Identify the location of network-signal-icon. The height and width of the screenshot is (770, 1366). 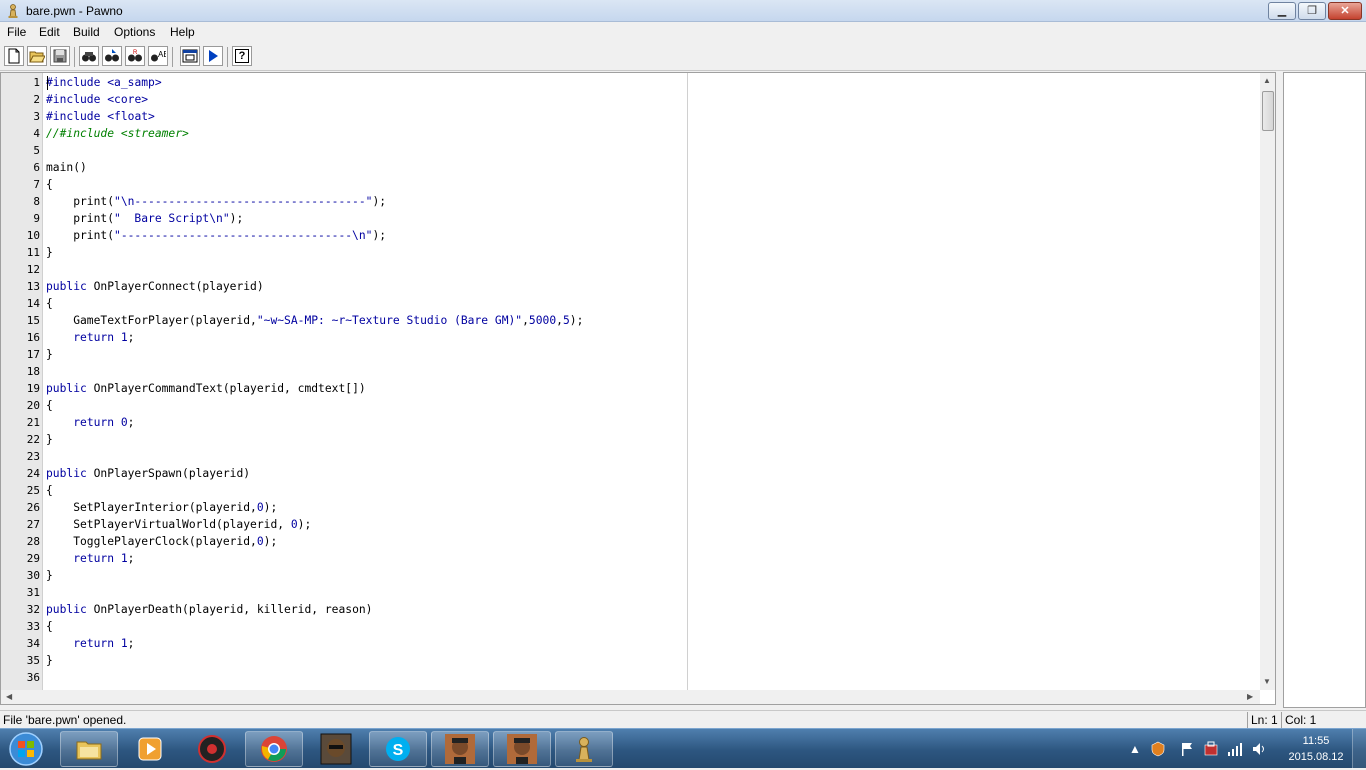
(1235, 749).